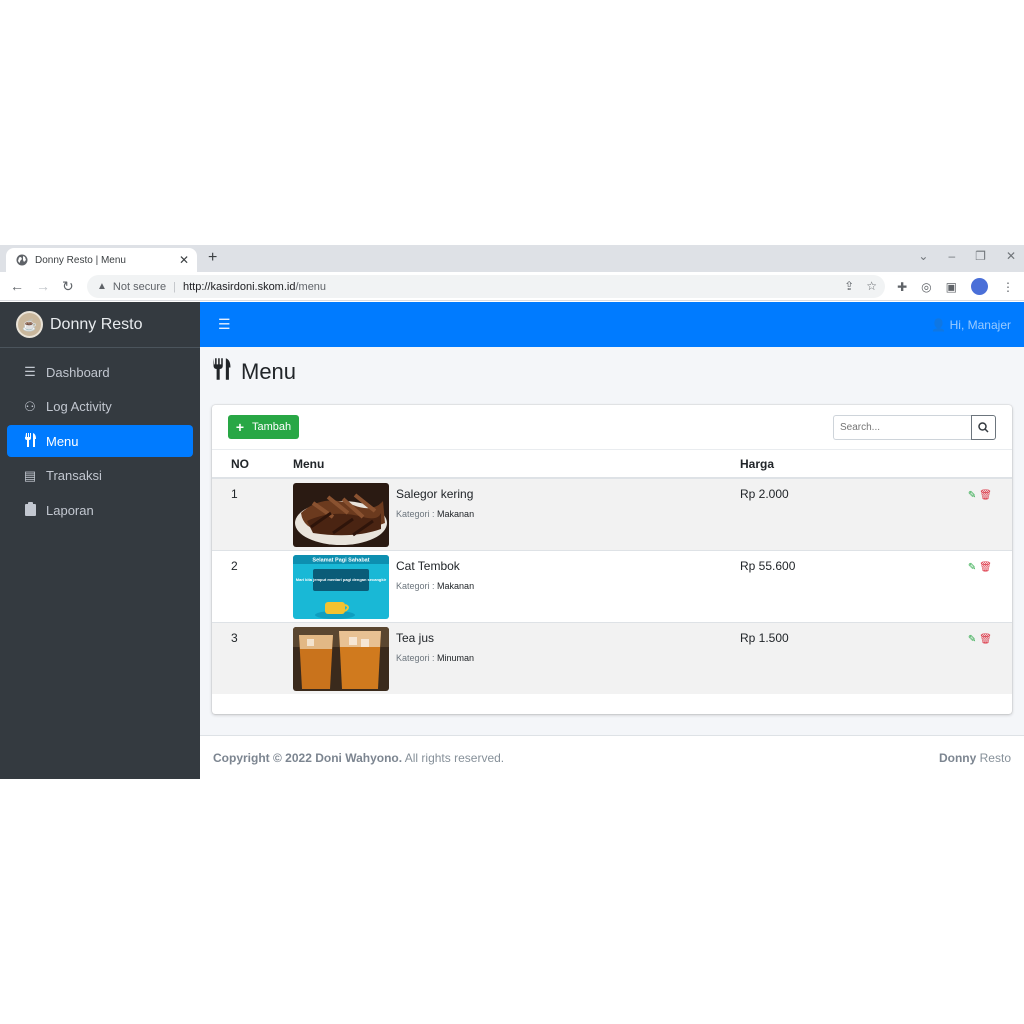  I want to click on page-title: Menu, so click(254, 372).